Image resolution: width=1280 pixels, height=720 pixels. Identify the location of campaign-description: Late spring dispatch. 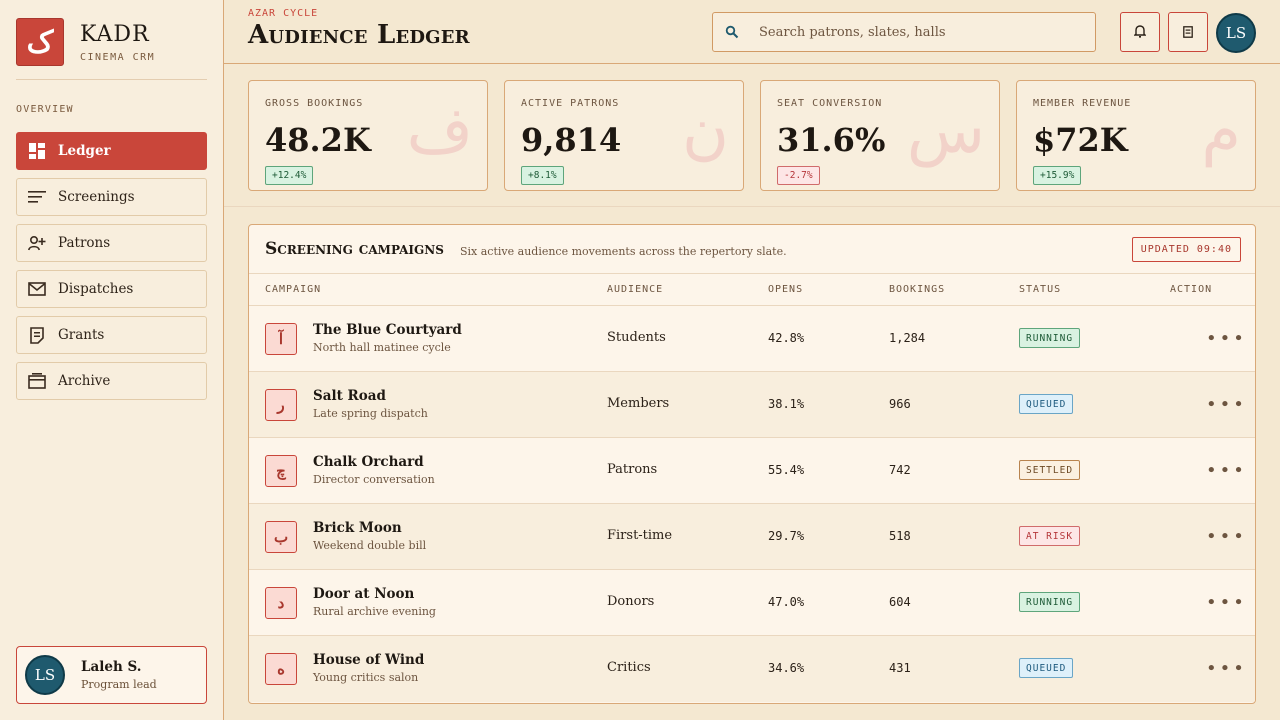
(370, 413).